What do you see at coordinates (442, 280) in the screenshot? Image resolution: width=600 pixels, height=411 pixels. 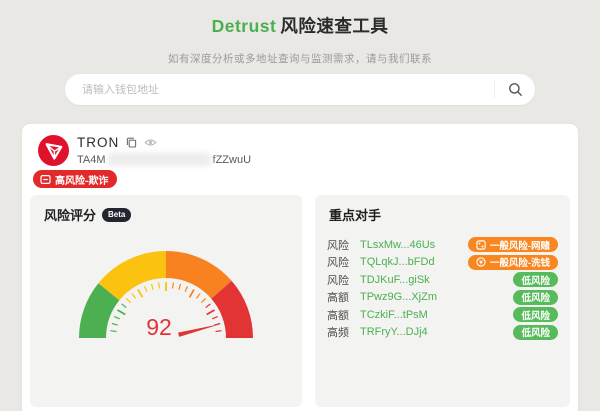 I see `counterparty-row: 风险 TDJKuF...giSk 低风险` at bounding box center [442, 280].